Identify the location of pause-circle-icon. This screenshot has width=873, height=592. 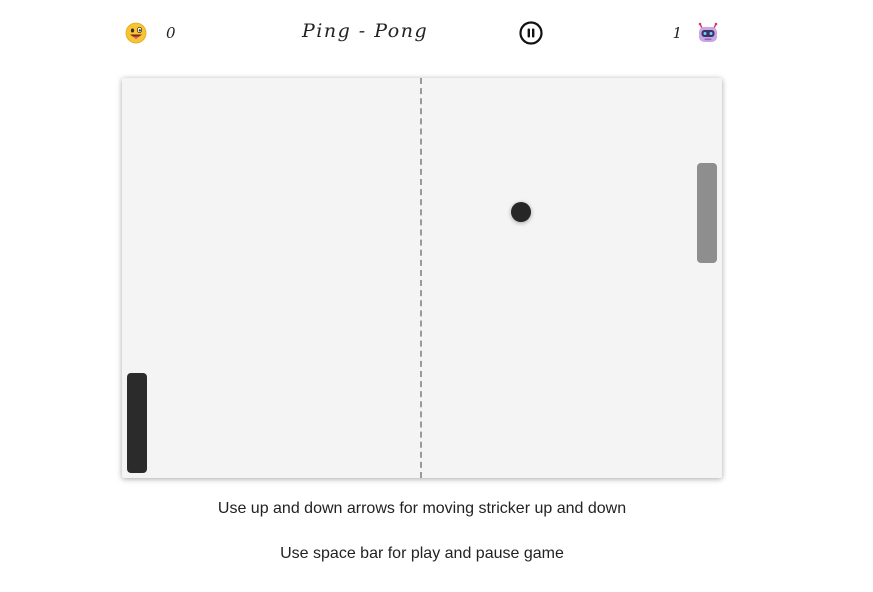
(531, 33).